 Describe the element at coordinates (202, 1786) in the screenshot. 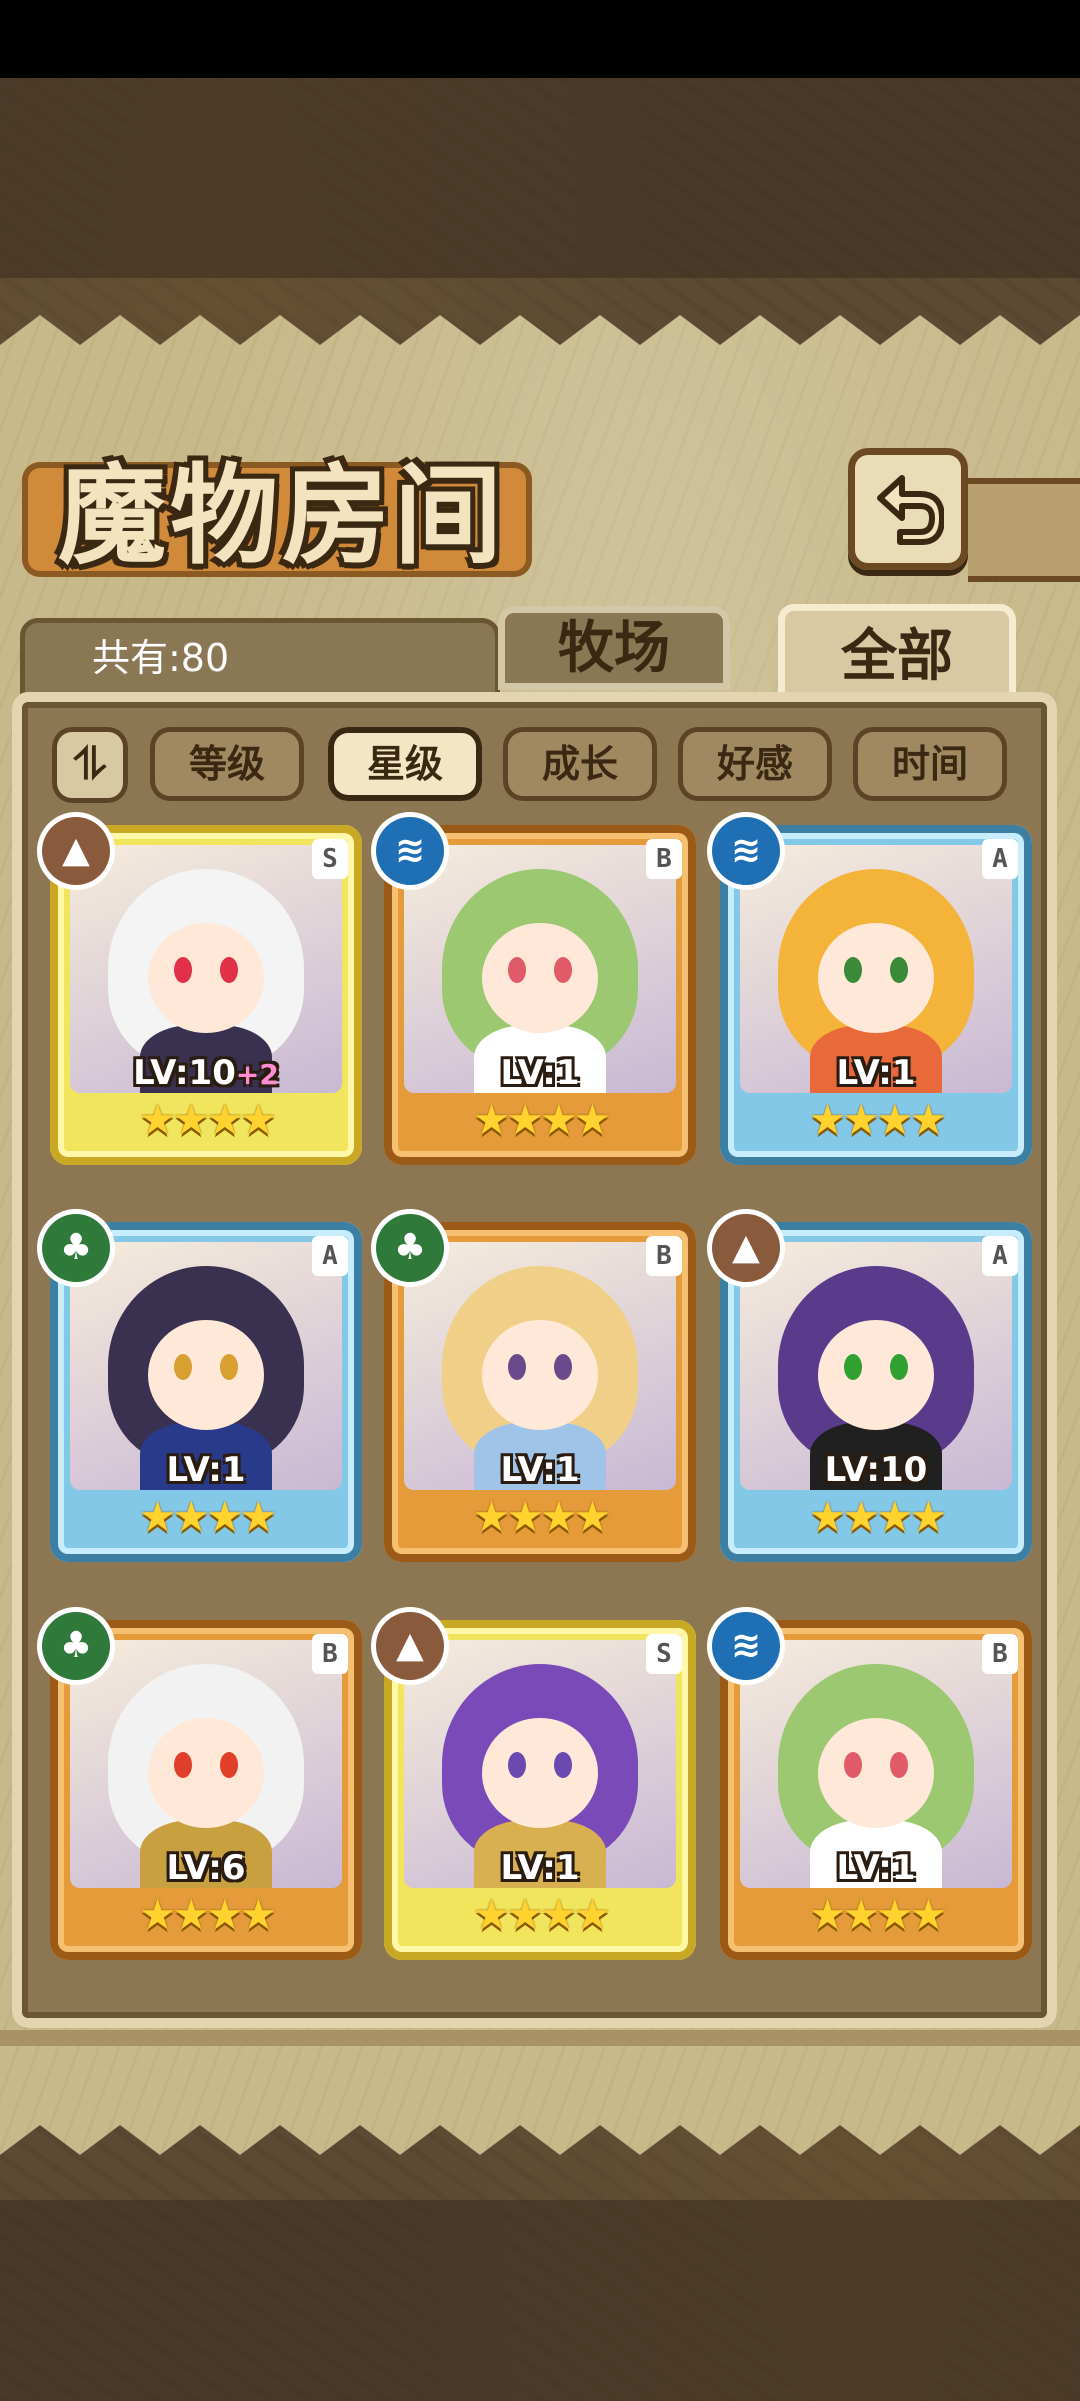

I see `monster-card: B ♣ LV:6 ★★★★` at that location.